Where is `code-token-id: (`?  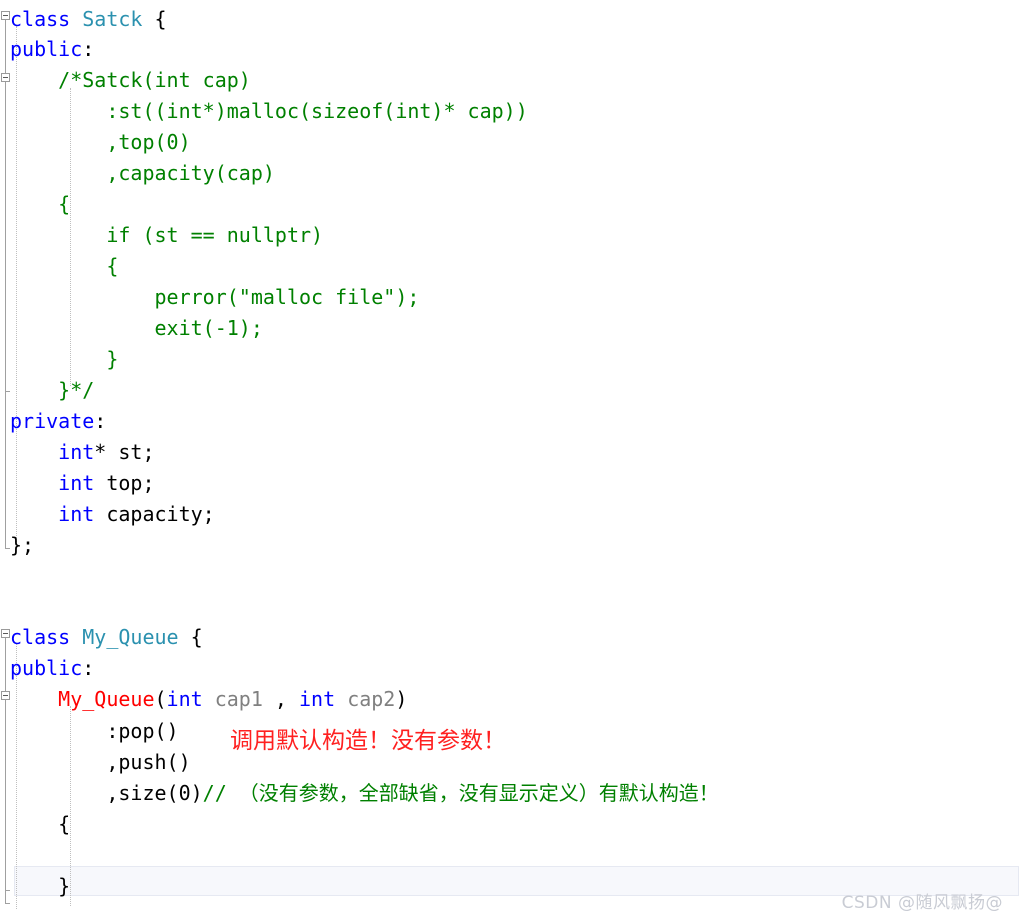
code-token-id: ( is located at coordinates (160, 699).